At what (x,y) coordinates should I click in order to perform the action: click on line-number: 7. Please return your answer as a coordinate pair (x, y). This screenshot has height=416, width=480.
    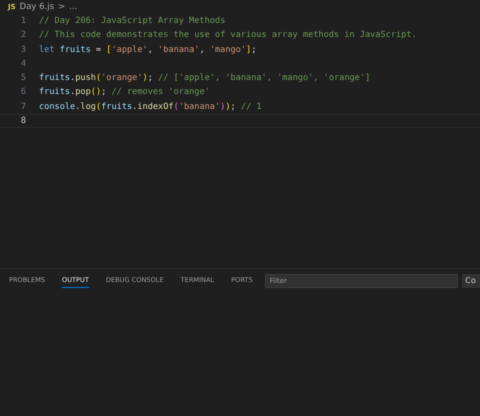
    Looking at the image, I should click on (23, 107).